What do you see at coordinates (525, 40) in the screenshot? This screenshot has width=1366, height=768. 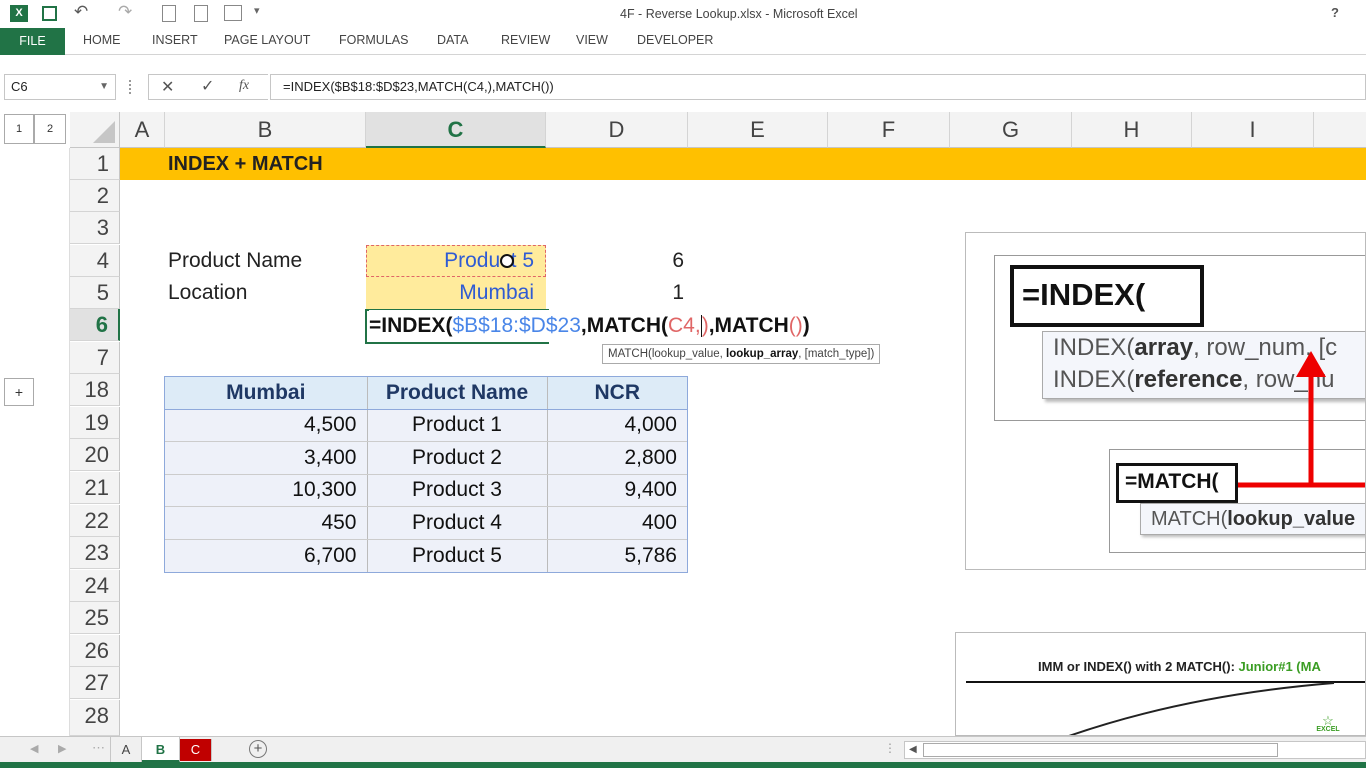 I see `tab-review: REVIEW` at bounding box center [525, 40].